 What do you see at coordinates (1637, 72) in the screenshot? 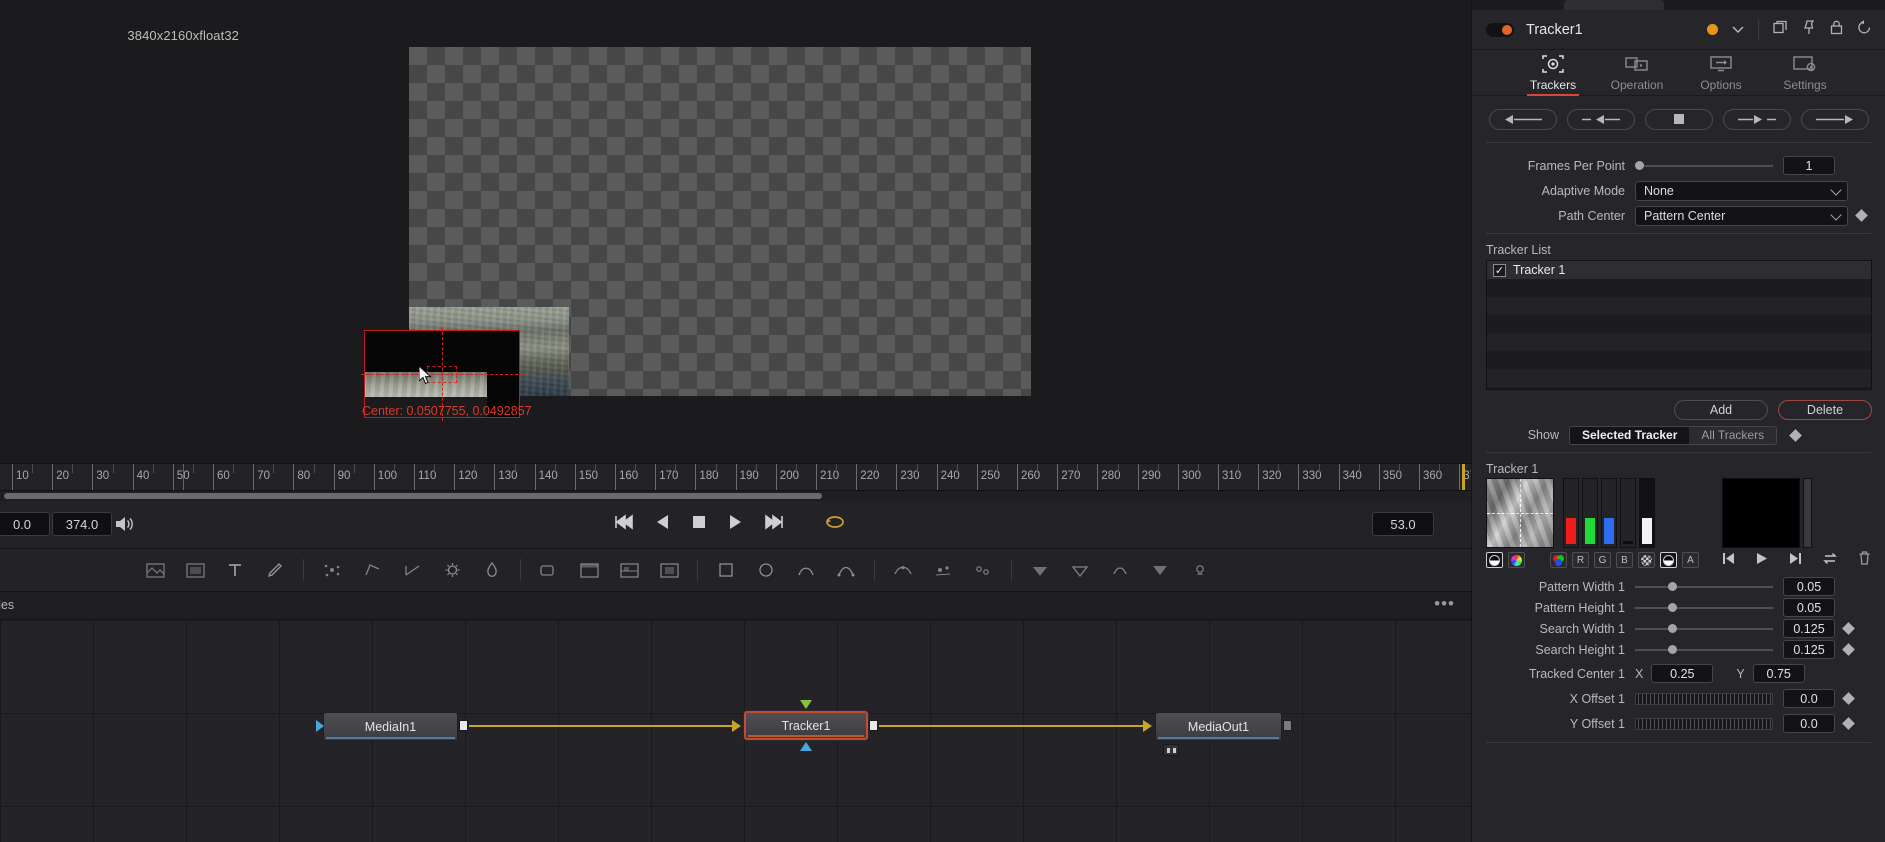
I see `tab-operation: Operation` at bounding box center [1637, 72].